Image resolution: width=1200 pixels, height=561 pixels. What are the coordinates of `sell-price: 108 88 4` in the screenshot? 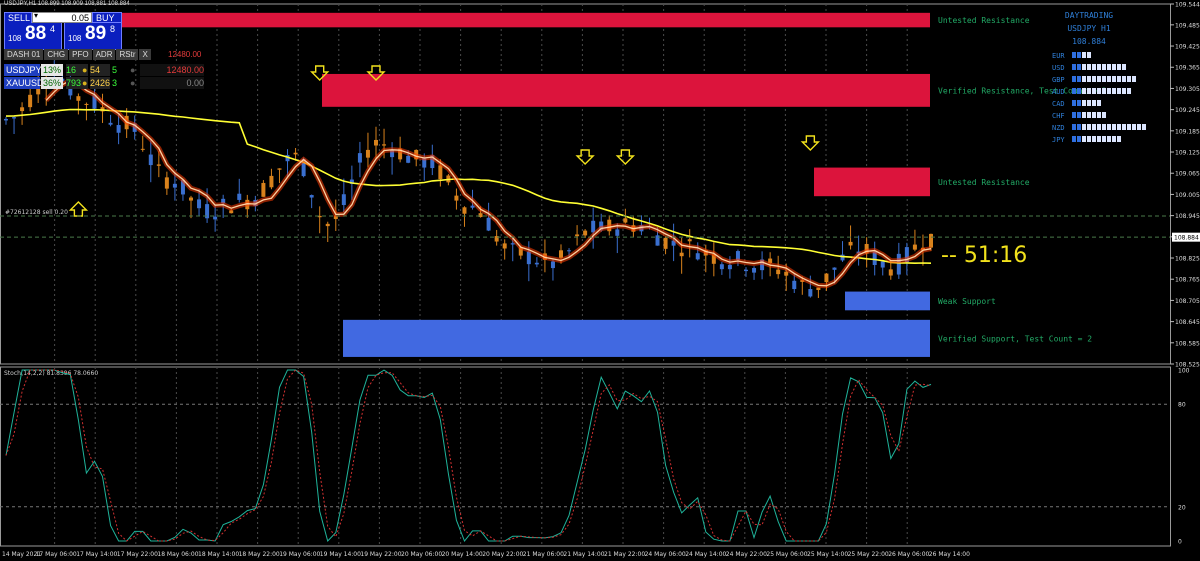 It's located at (33, 36).